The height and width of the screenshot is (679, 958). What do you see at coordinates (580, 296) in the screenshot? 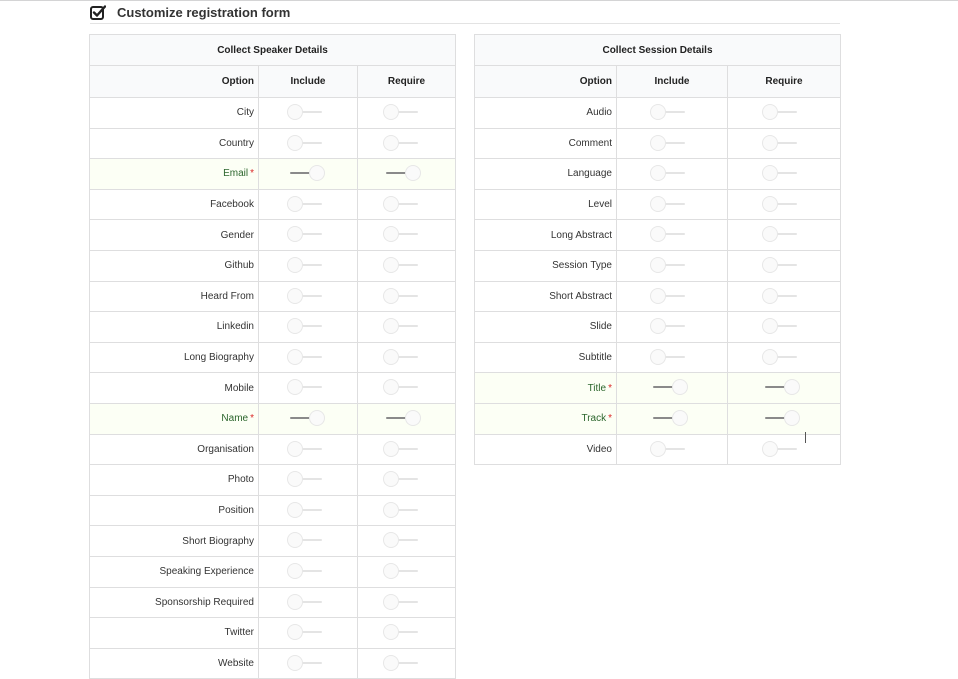
I see `option-label: Short Abstract` at bounding box center [580, 296].